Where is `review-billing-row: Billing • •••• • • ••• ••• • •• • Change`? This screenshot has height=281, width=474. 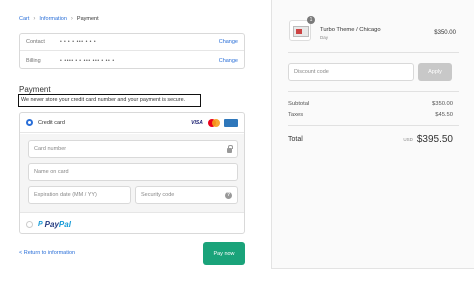 review-billing-row: Billing • •••• • • ••• ••• • •• • Change is located at coordinates (132, 60).